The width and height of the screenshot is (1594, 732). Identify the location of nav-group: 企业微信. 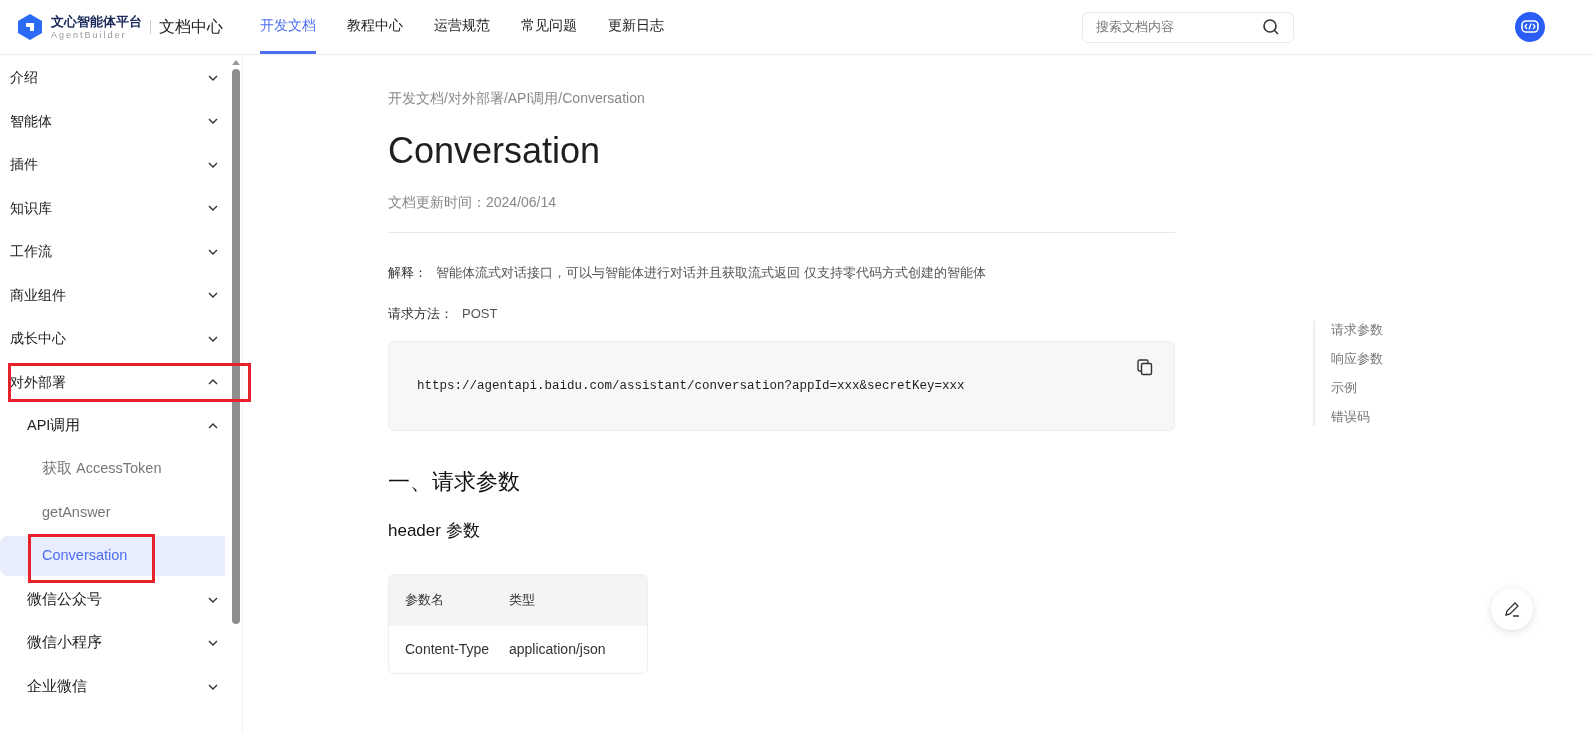
(113, 686).